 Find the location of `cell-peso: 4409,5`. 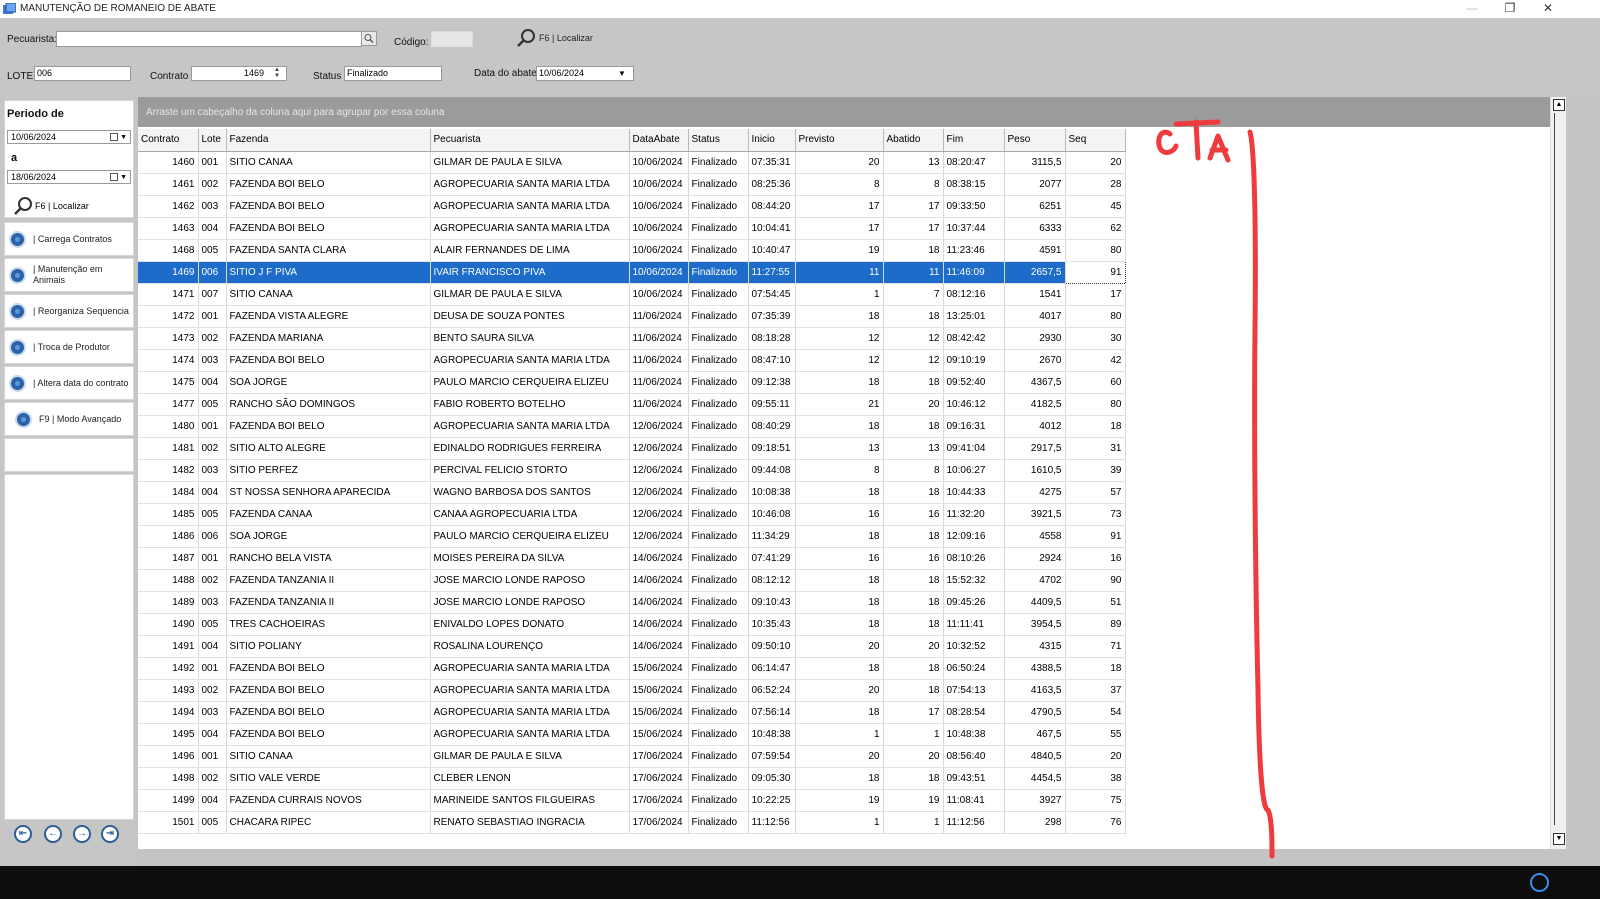

cell-peso: 4409,5 is located at coordinates (1035, 602).